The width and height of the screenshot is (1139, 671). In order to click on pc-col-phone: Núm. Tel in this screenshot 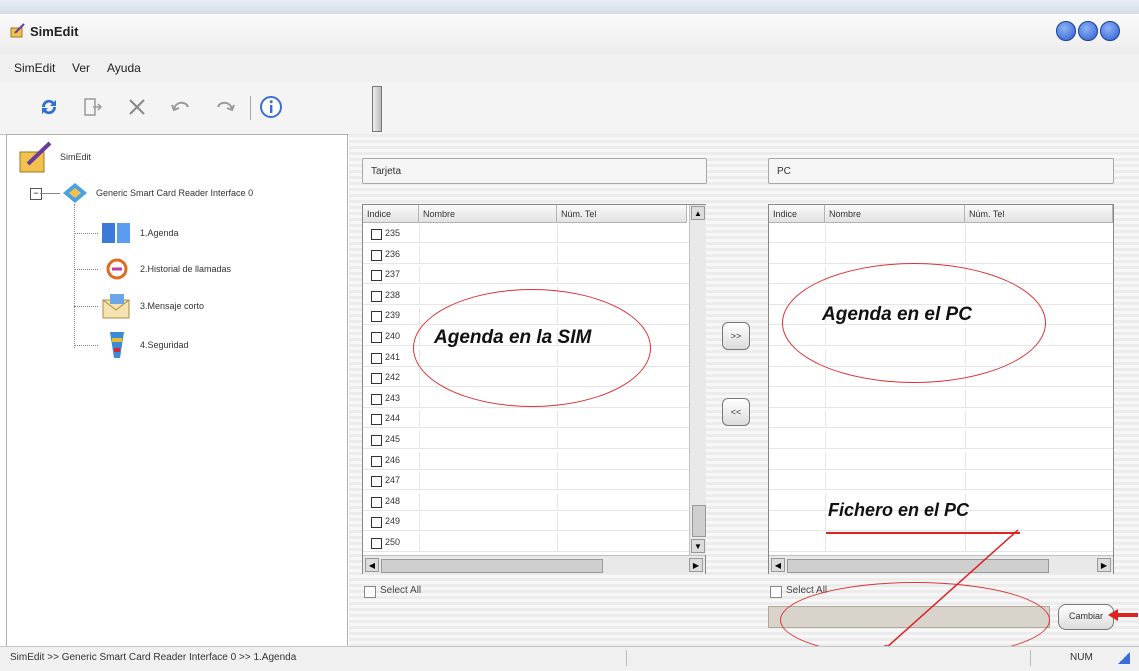, I will do `click(1039, 214)`.